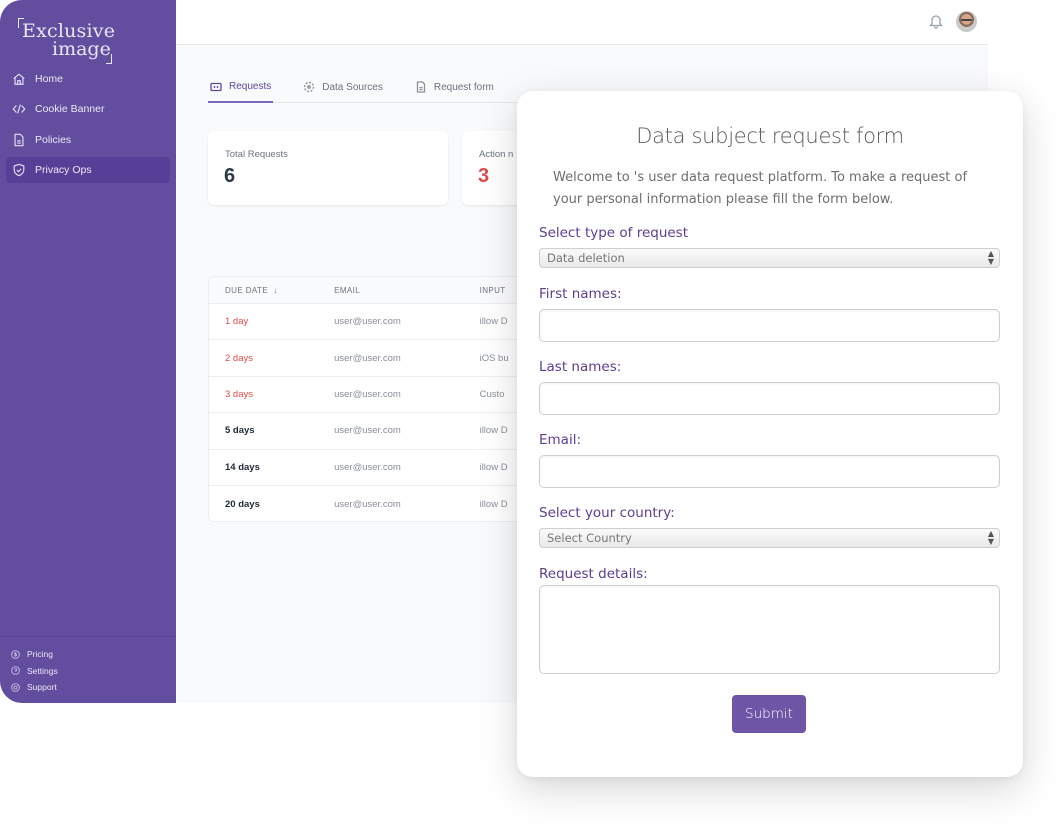  Describe the element at coordinates (216, 86) in the screenshot. I see `ticket-icon` at that location.